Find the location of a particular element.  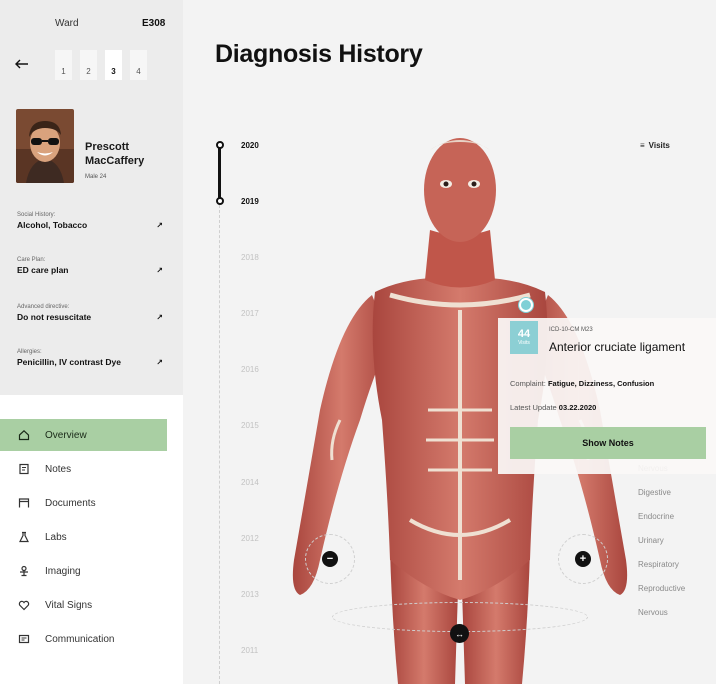

visits-label: Visits is located at coordinates (524, 343).